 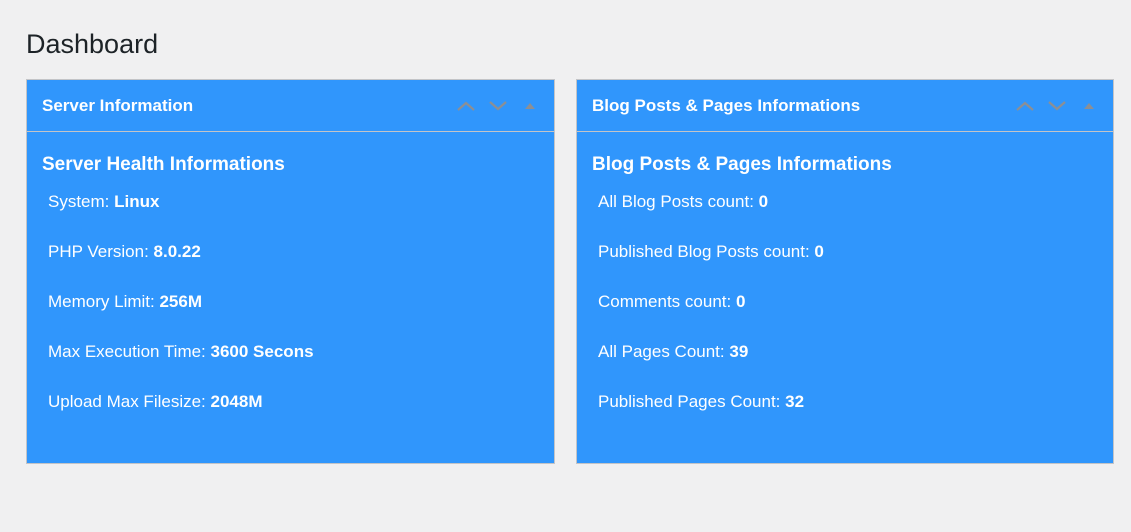 What do you see at coordinates (293, 252) in the screenshot?
I see `list-item-php-version: PHP Version: 8.0.22` at bounding box center [293, 252].